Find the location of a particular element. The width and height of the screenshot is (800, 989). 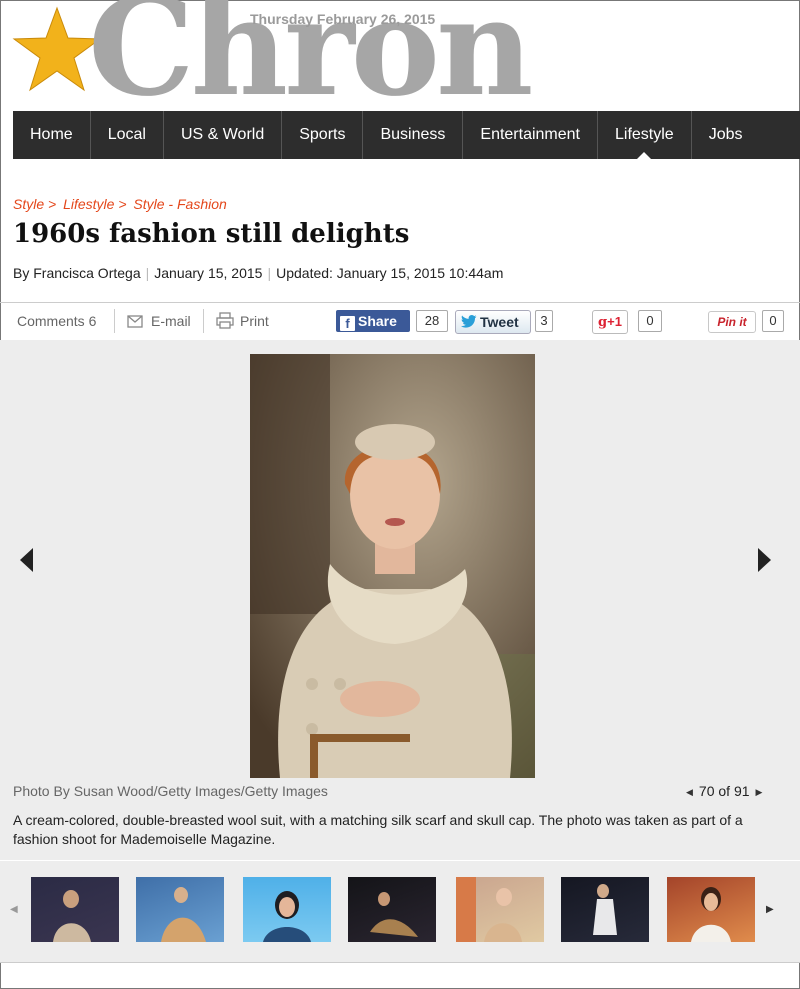

thumbs-next-arrow-icon: ▶ is located at coordinates (770, 909).